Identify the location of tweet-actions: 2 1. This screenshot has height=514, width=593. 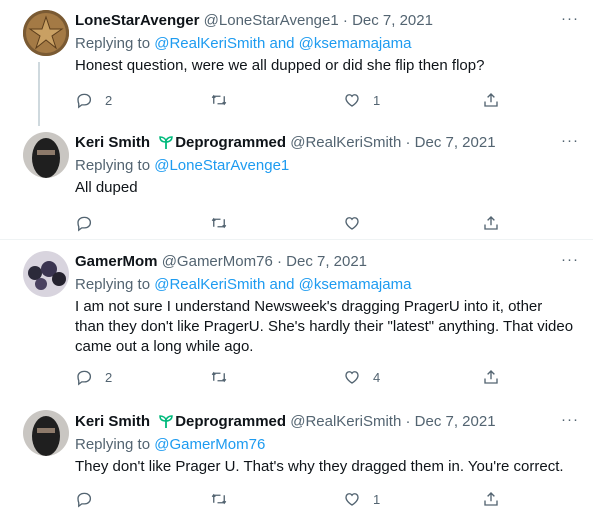
(290, 101).